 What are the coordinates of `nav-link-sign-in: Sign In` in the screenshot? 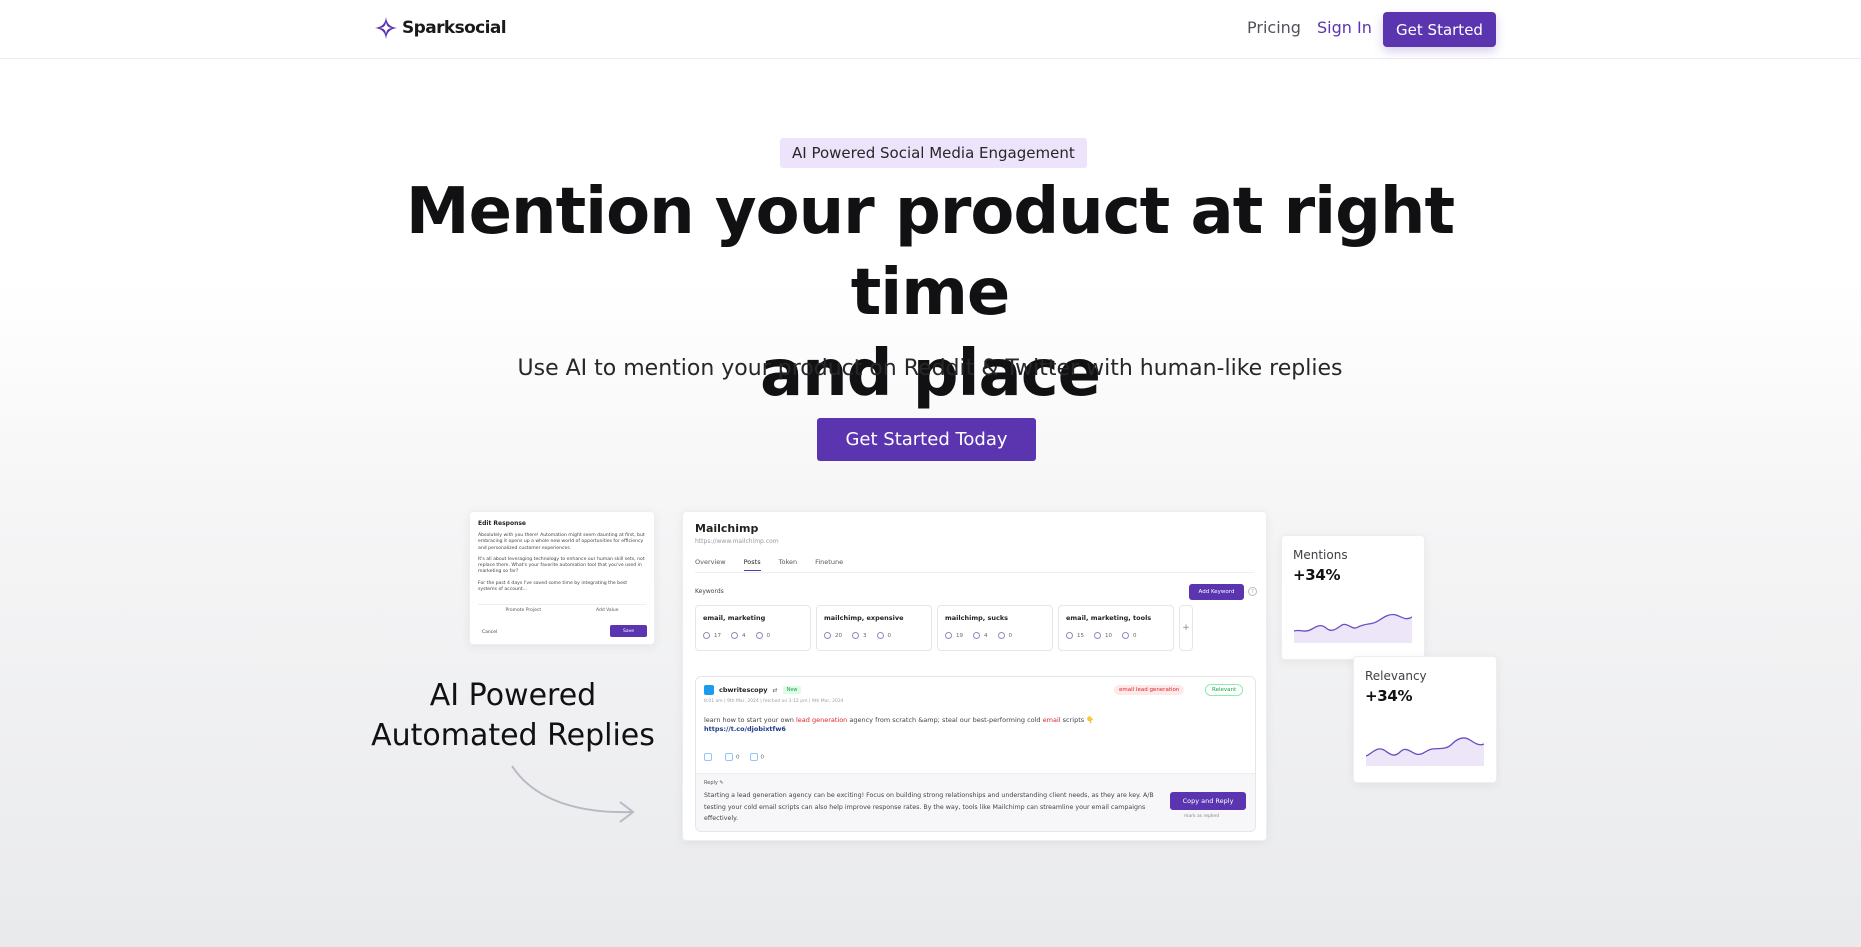 It's located at (1344, 27).